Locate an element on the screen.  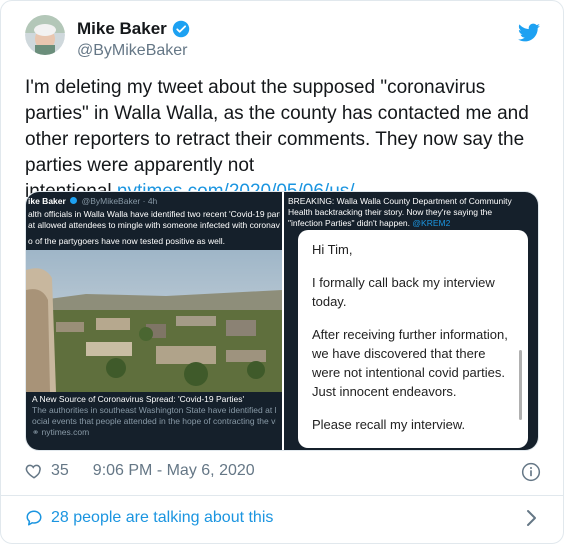
twitter-bird-icon is located at coordinates (529, 33).